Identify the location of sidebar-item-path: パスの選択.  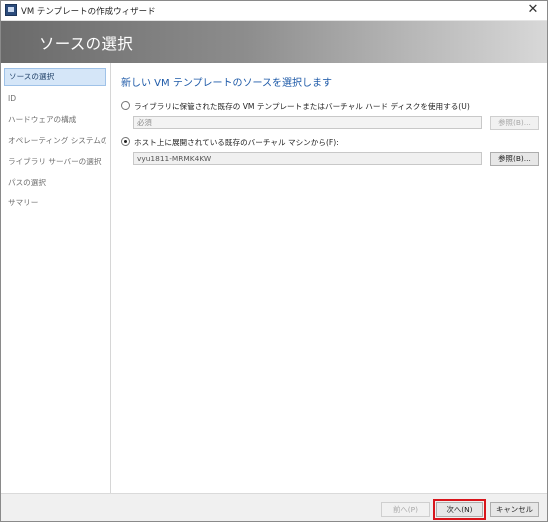
(55, 183).